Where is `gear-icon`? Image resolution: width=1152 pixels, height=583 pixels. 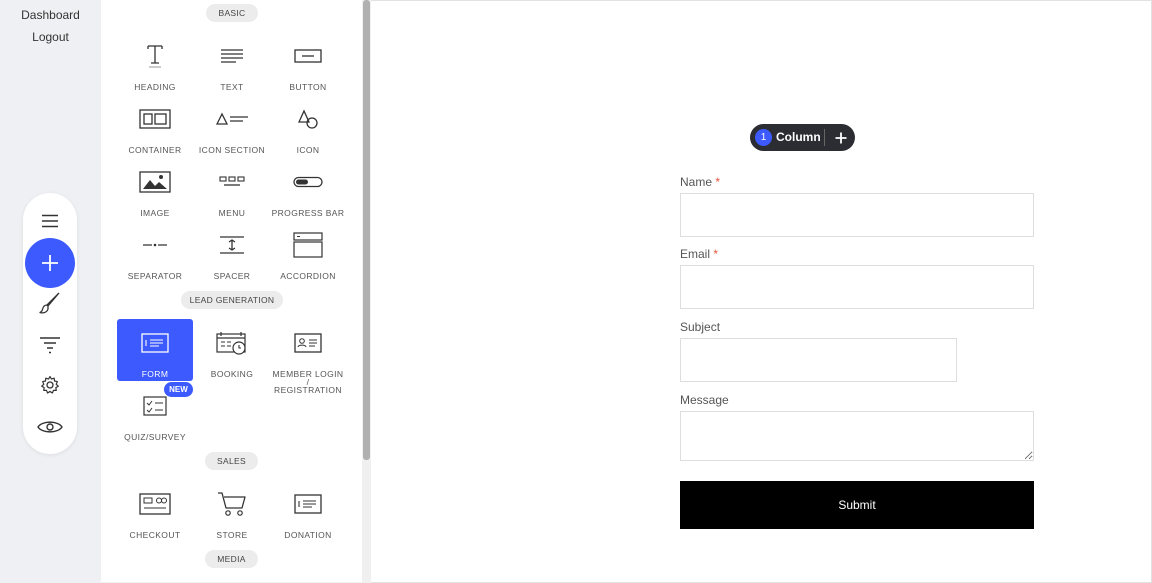
gear-icon is located at coordinates (50, 385).